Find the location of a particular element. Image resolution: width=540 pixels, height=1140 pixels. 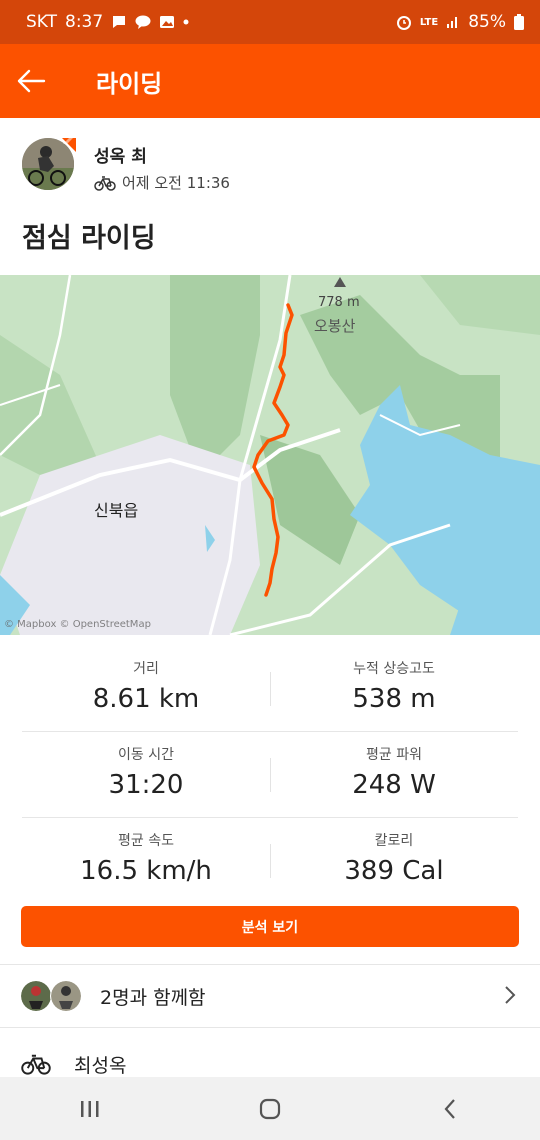

peak-name: 오봉산 is located at coordinates (335, 326).